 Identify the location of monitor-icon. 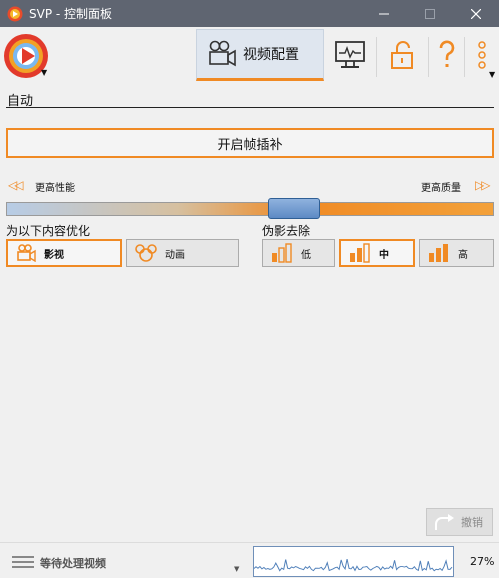
(350, 54).